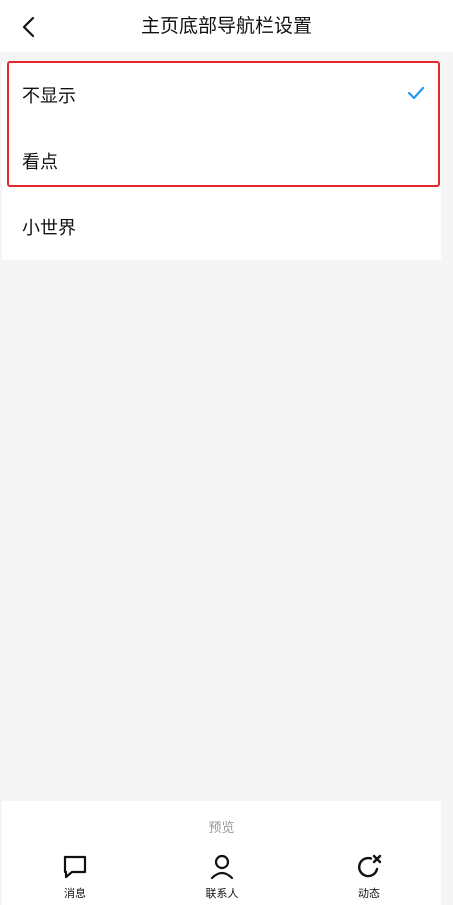 The width and height of the screenshot is (453, 905). I want to click on refresh-star-icon, so click(370, 866).